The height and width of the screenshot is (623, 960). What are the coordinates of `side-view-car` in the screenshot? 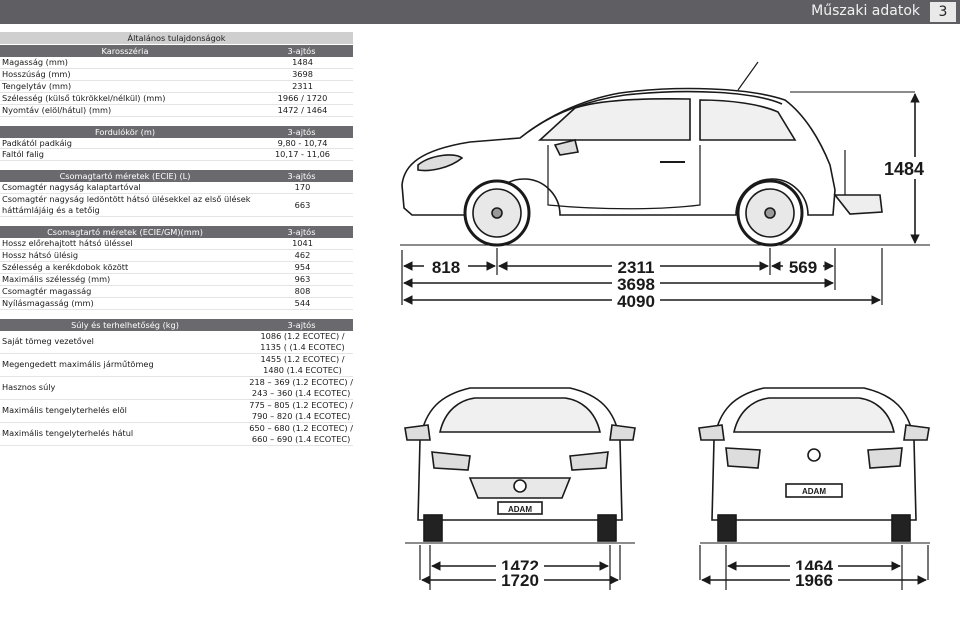 It's located at (642, 154).